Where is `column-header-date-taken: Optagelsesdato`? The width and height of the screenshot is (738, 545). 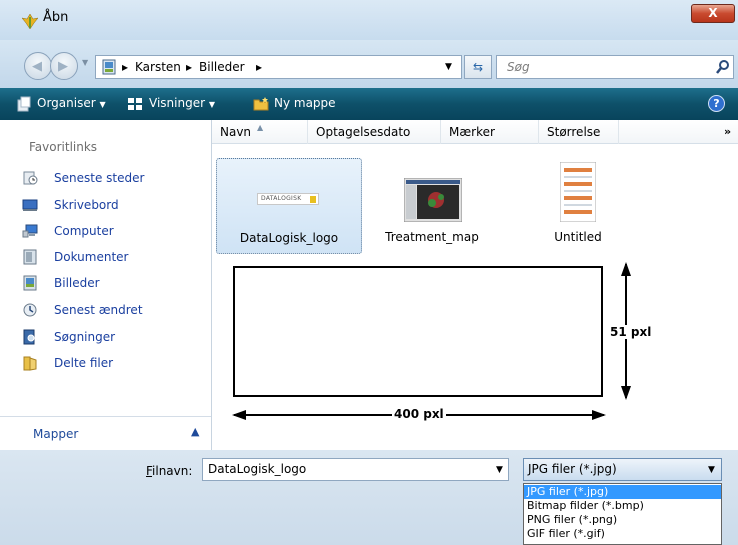 column-header-date-taken: Optagelsesdato is located at coordinates (374, 132).